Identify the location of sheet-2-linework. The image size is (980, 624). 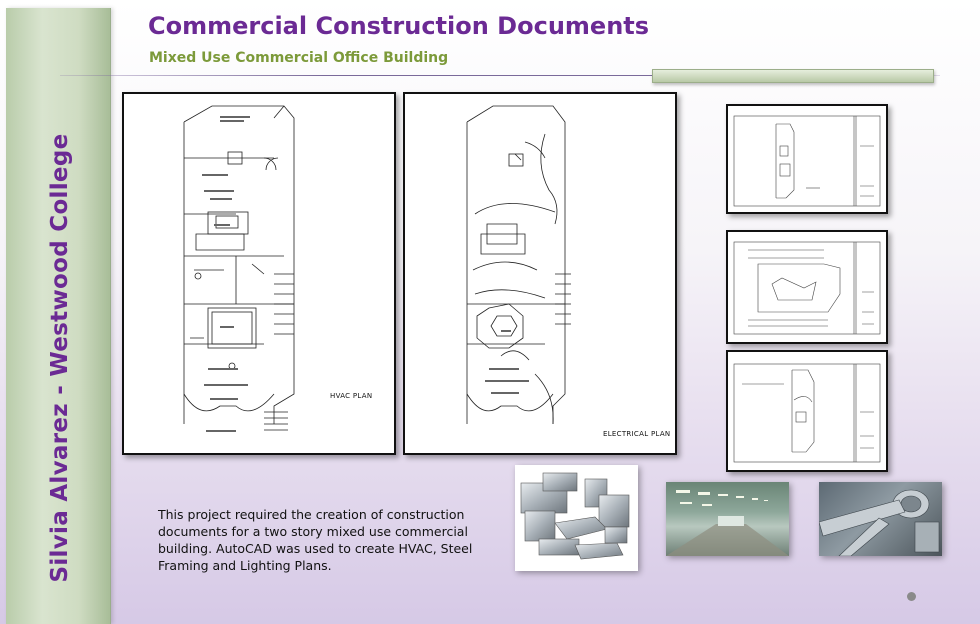
(807, 288).